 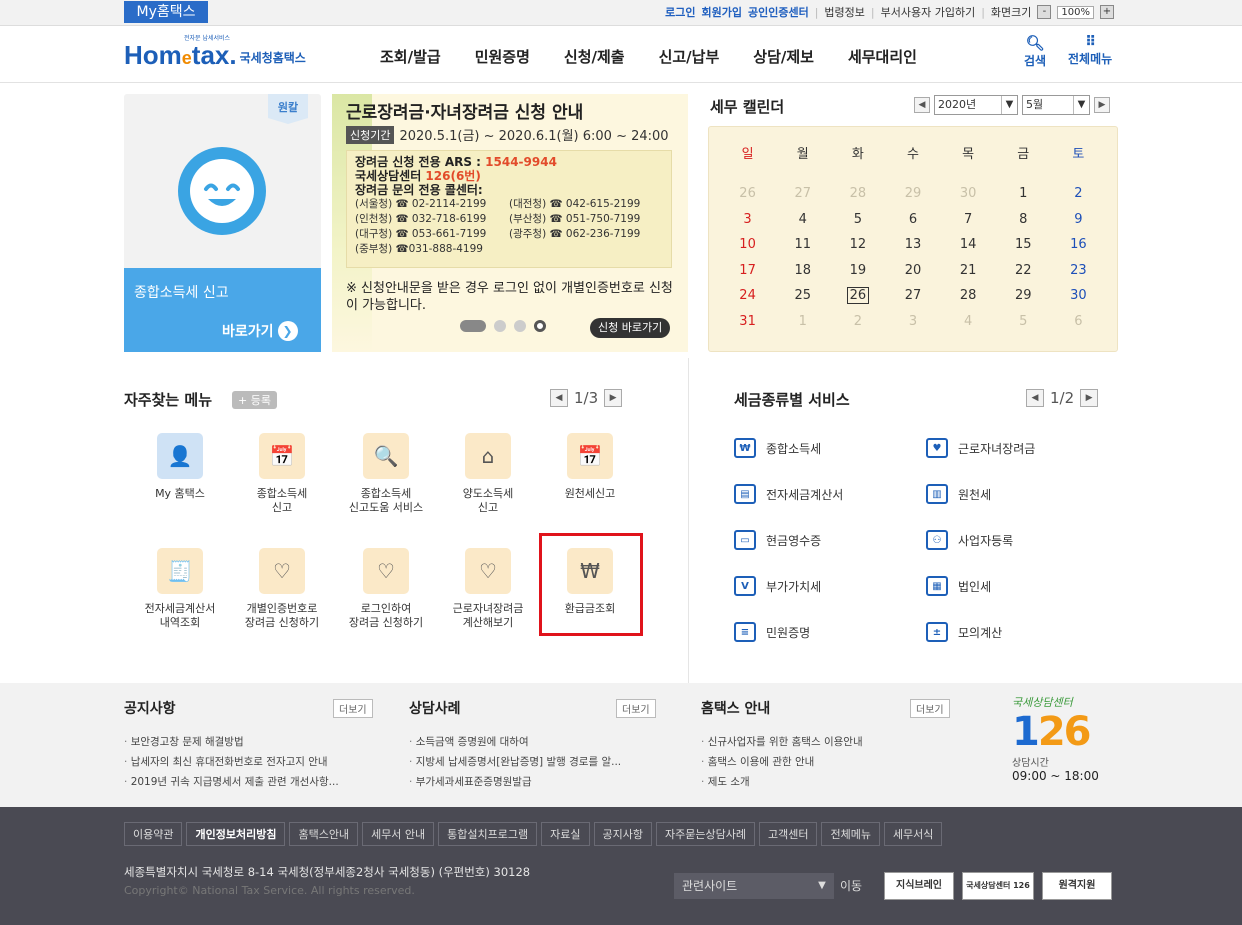 I want to click on favorite-menu-item: ♡ 개별인증번호로 장려금 신청하기, so click(x=282, y=589).